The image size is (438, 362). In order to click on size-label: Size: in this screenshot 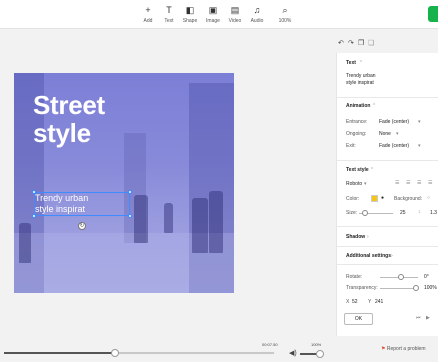, I will do `click(352, 213)`.